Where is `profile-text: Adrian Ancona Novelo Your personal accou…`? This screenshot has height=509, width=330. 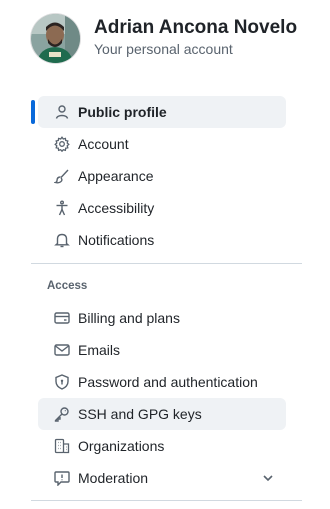
profile-text: Adrian Ancona Novelo Your personal accou… is located at coordinates (195, 37).